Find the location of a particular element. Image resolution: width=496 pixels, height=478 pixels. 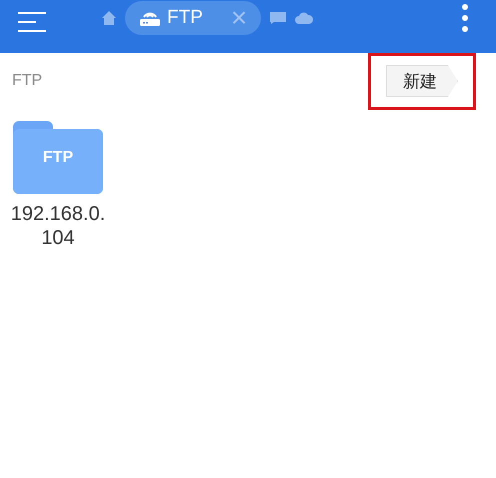

breadcrumb: FTP is located at coordinates (27, 81).